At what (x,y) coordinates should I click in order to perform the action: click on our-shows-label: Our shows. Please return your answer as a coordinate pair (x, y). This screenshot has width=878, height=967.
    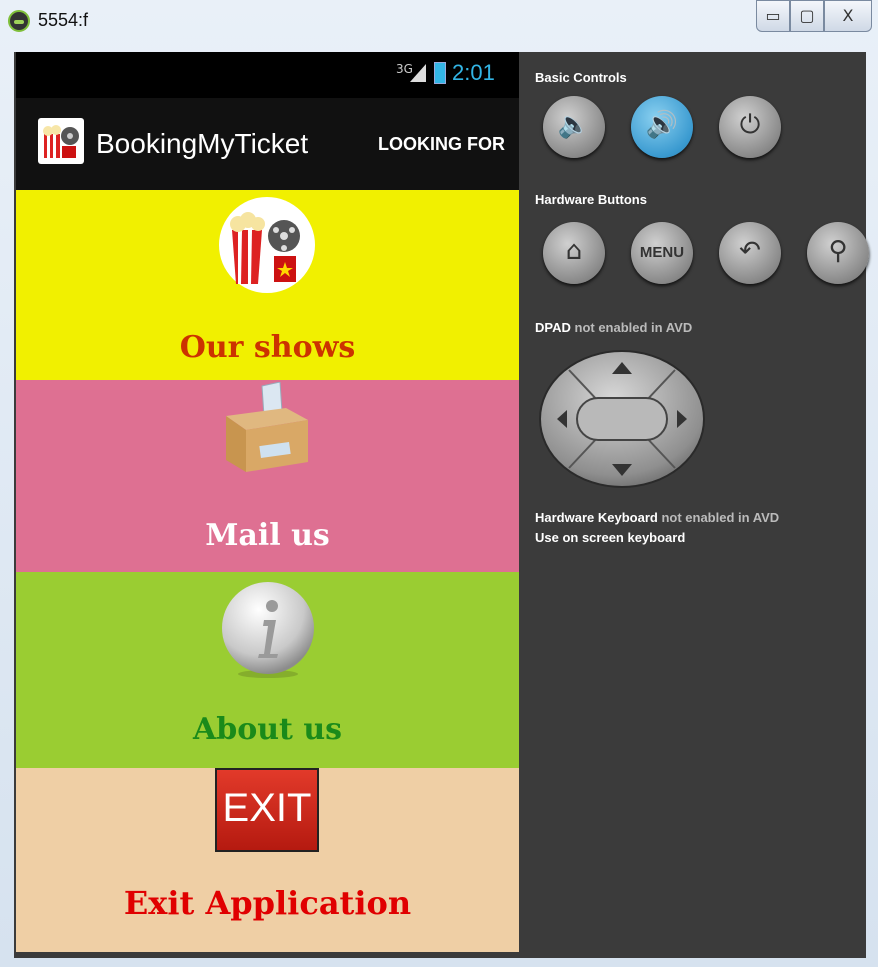
    Looking at the image, I should click on (267, 347).